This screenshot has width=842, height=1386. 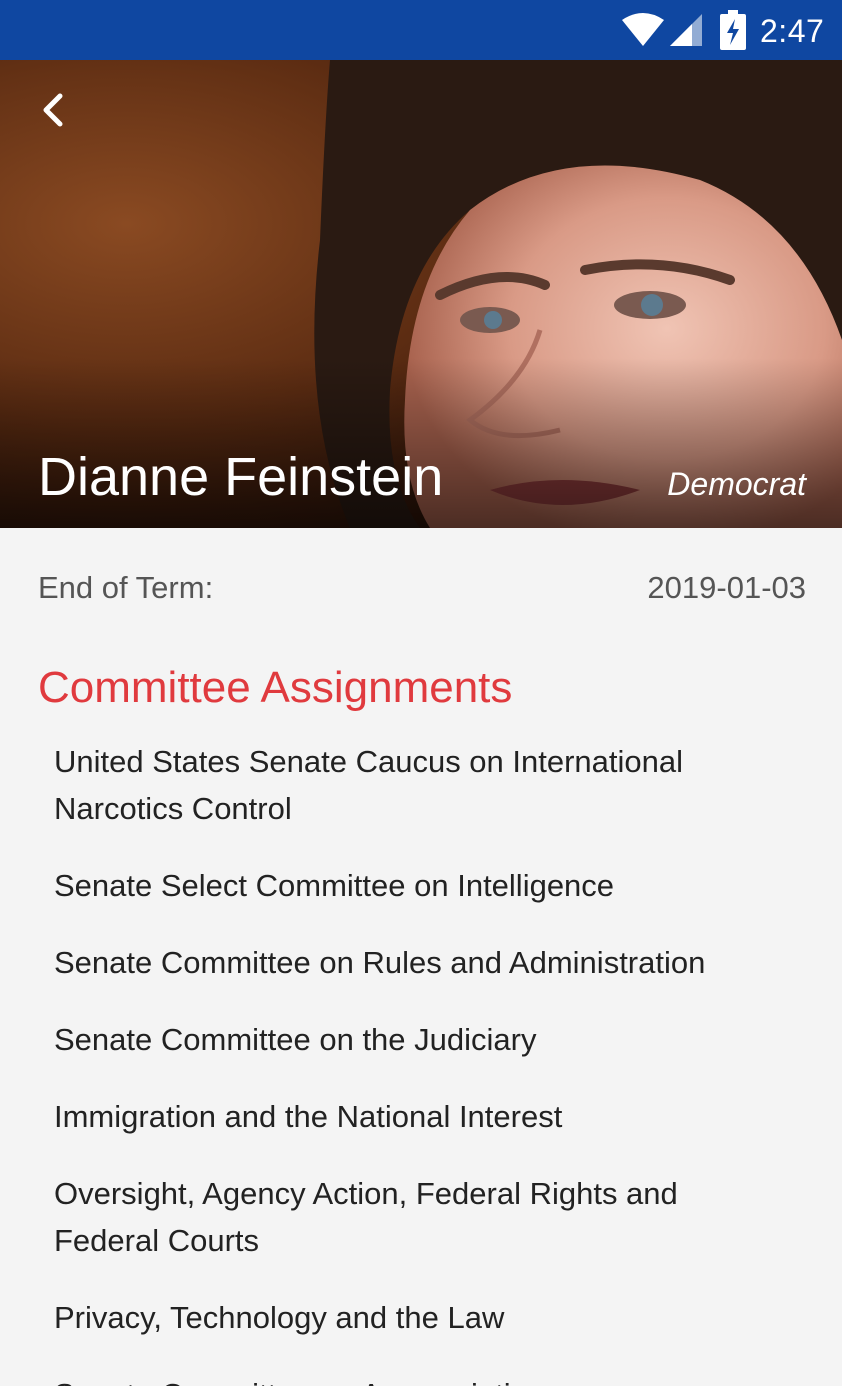 What do you see at coordinates (726, 587) in the screenshot?
I see `end-of-term-value: 2019-01-03` at bounding box center [726, 587].